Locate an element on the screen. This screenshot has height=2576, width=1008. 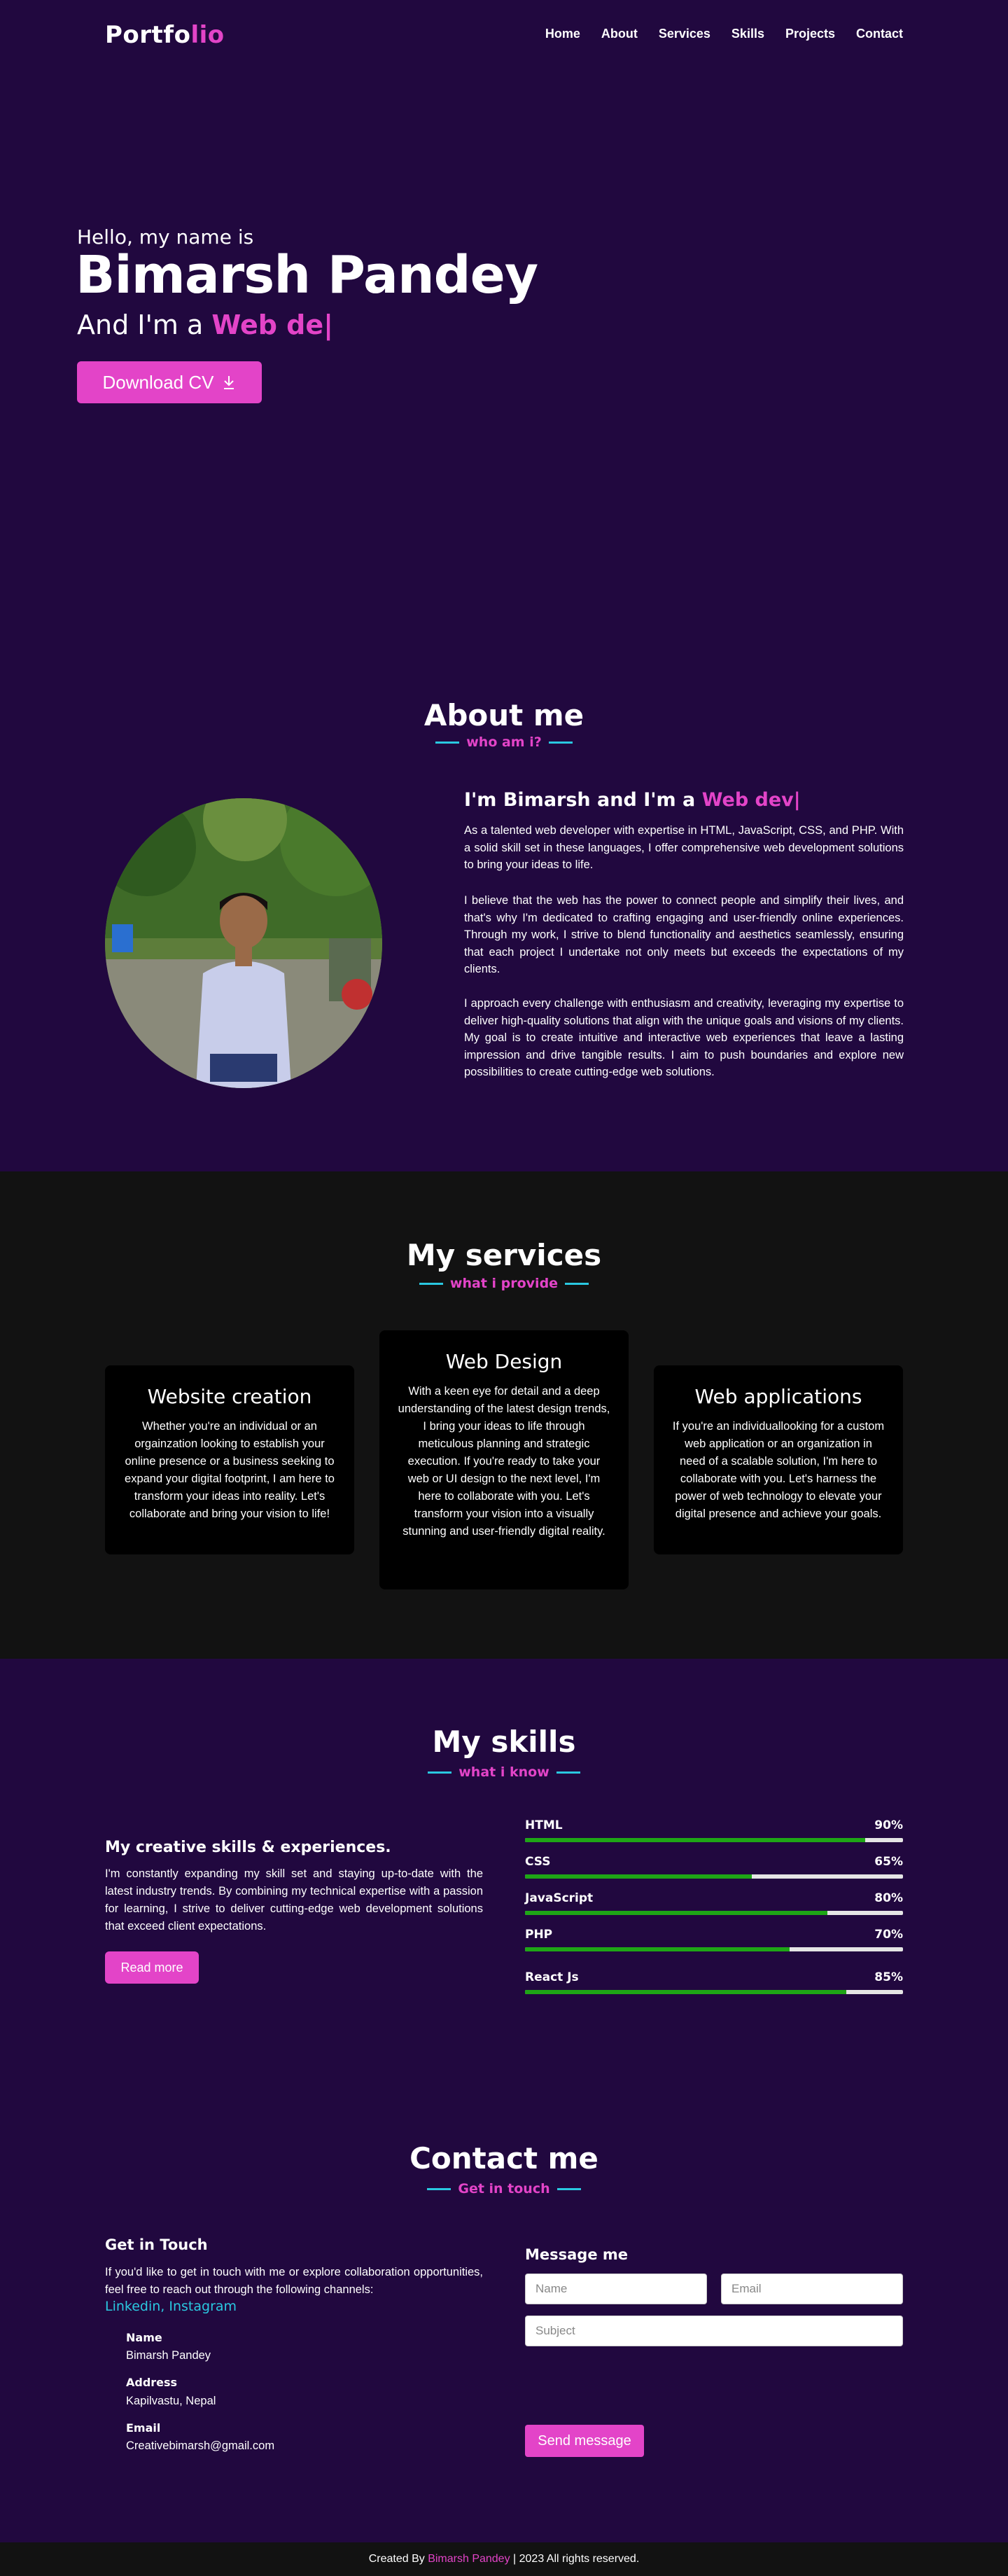
contact-subtitle: Get in touch is located at coordinates (504, 2188).